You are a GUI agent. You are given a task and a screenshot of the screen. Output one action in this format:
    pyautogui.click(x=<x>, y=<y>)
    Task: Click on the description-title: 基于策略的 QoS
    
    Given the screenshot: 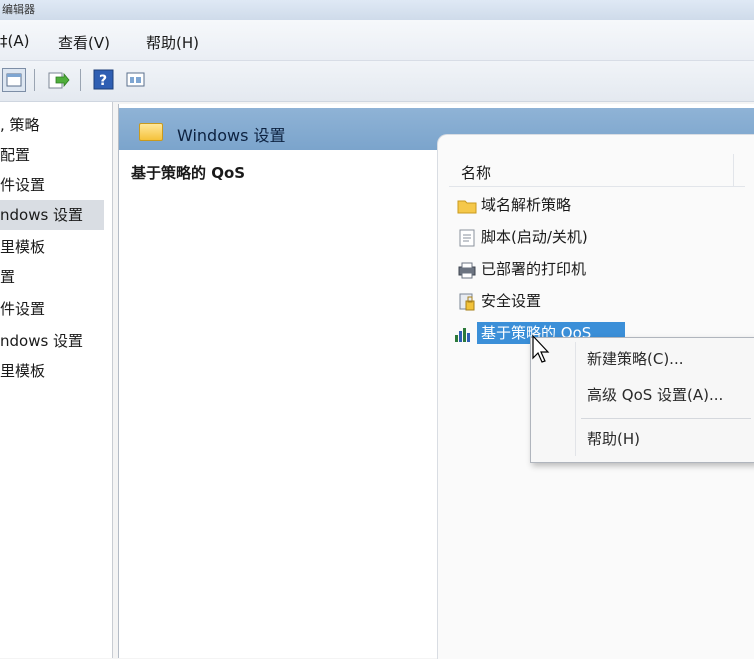 What is the action you would take?
    pyautogui.click(x=188, y=173)
    